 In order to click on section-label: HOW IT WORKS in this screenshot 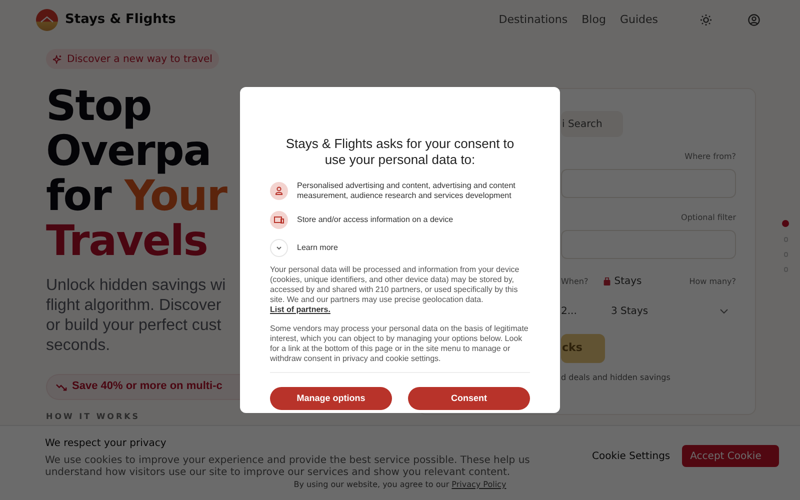, I will do `click(94, 416)`.